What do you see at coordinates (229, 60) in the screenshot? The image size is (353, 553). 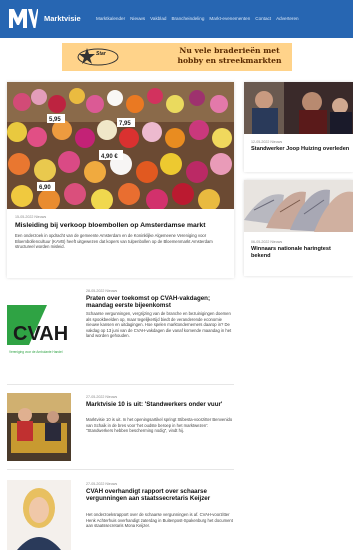 I see `banner-line-2: hobby en streekmarkten` at bounding box center [229, 60].